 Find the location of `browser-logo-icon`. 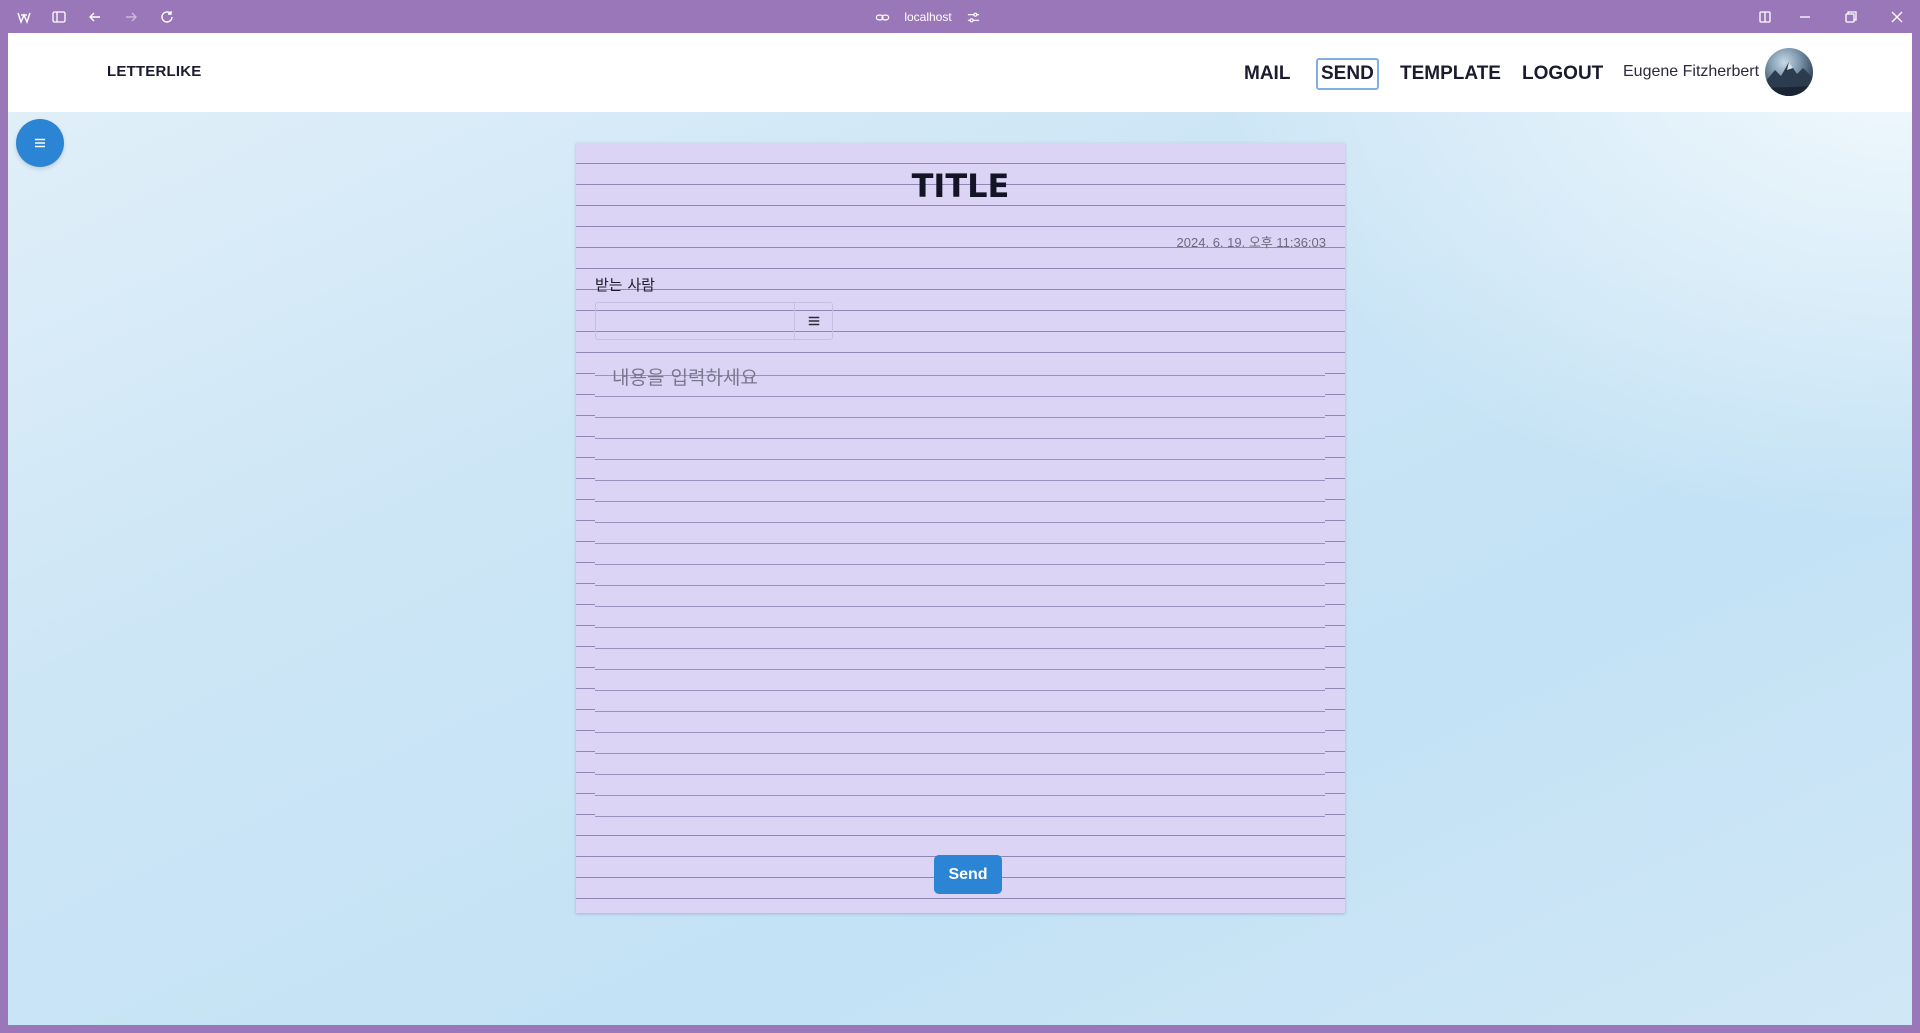

browser-logo-icon is located at coordinates (24, 17).